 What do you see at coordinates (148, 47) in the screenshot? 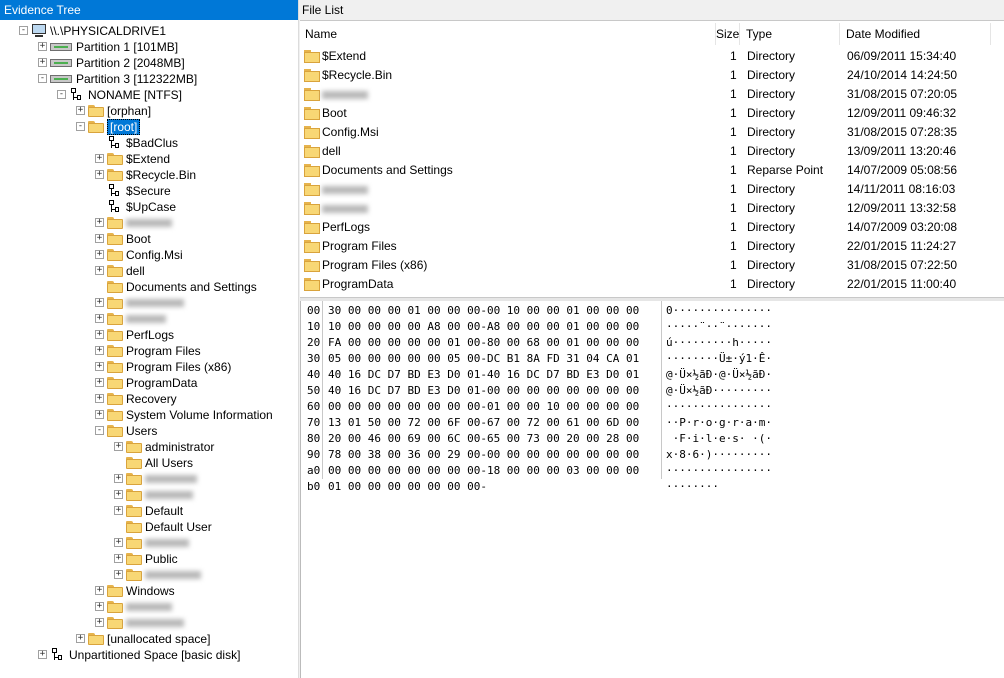
I see `tree-node: + Partition 1 [101MB]` at bounding box center [148, 47].